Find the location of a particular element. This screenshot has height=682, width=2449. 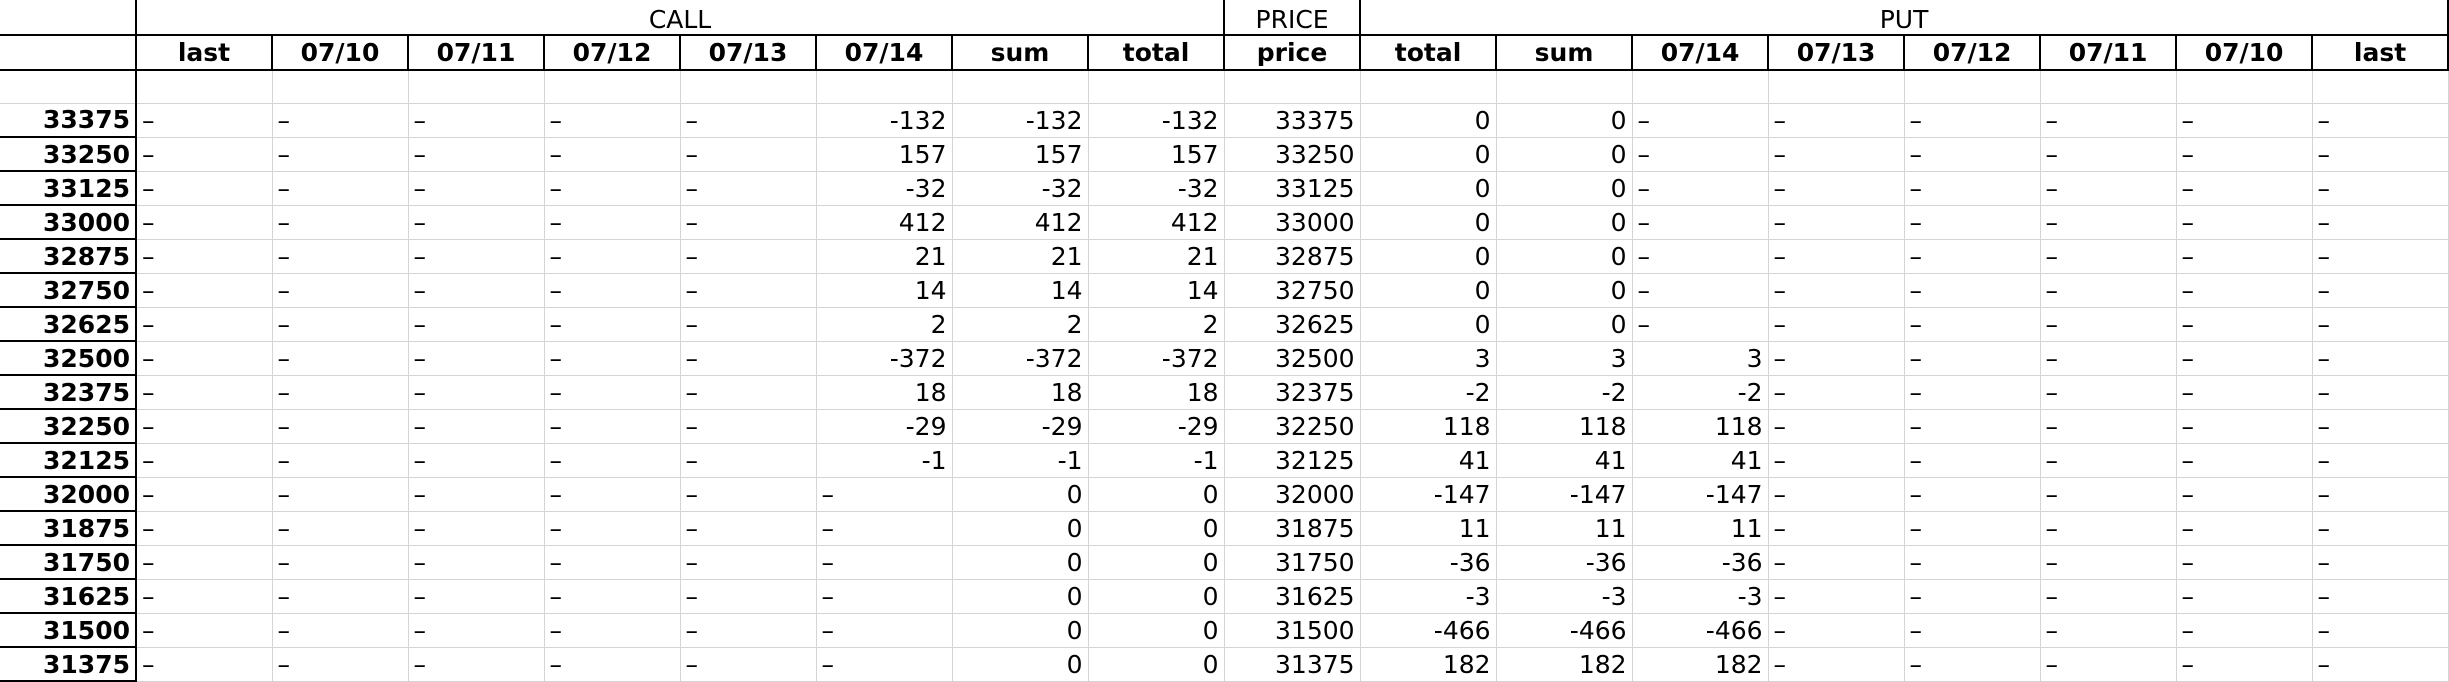

table-cell: 14 is located at coordinates (1020, 290).